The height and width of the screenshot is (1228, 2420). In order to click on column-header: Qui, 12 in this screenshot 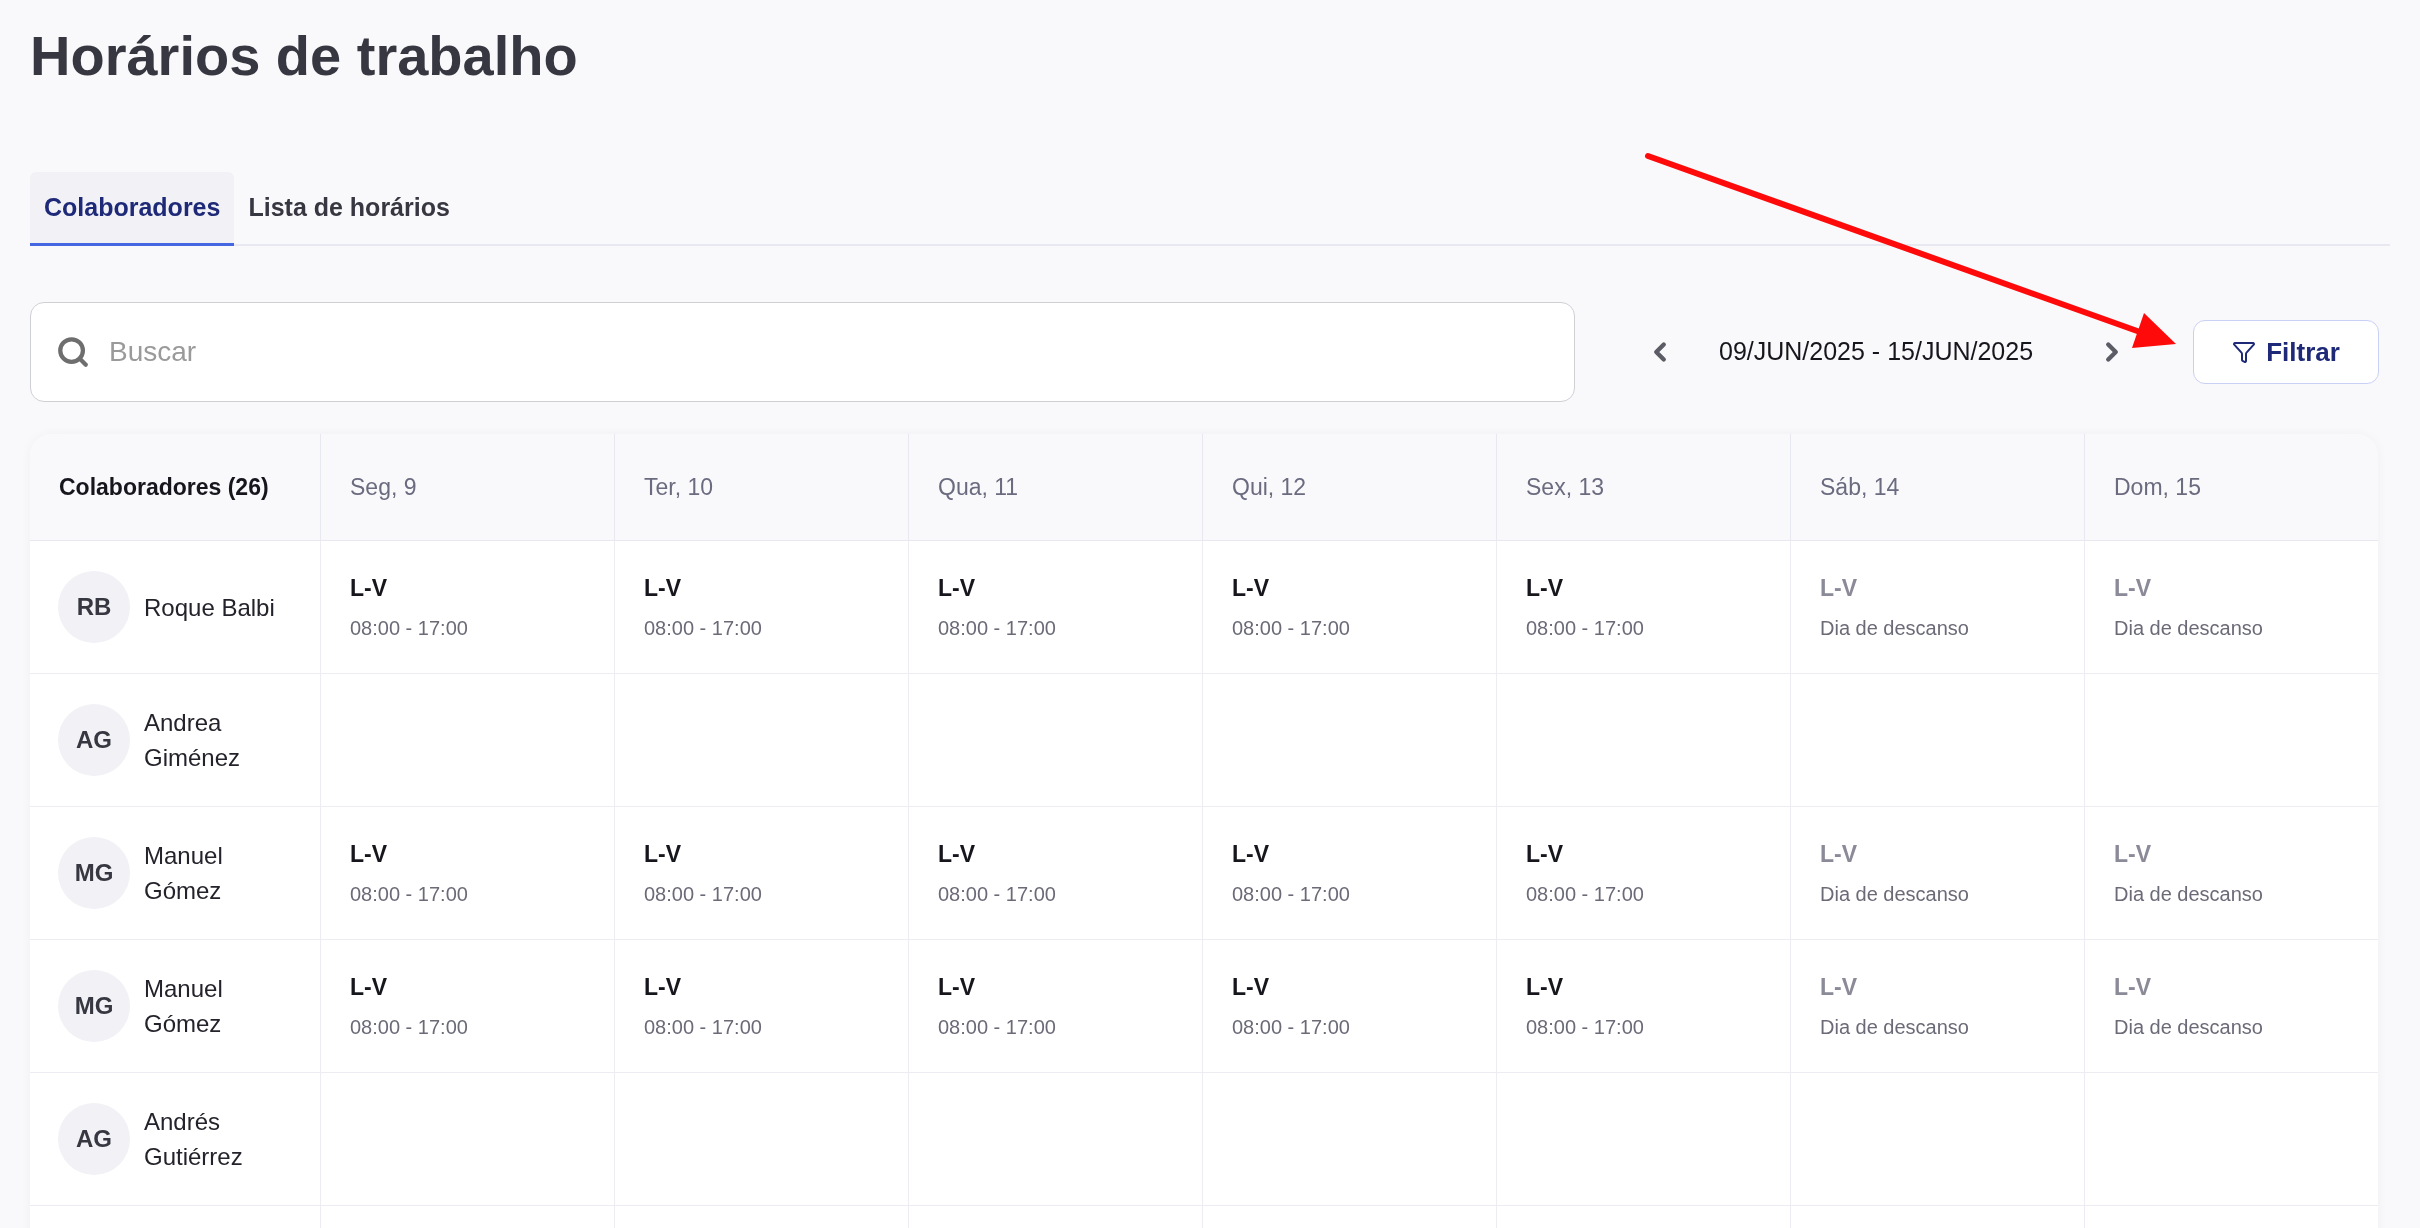, I will do `click(1269, 487)`.